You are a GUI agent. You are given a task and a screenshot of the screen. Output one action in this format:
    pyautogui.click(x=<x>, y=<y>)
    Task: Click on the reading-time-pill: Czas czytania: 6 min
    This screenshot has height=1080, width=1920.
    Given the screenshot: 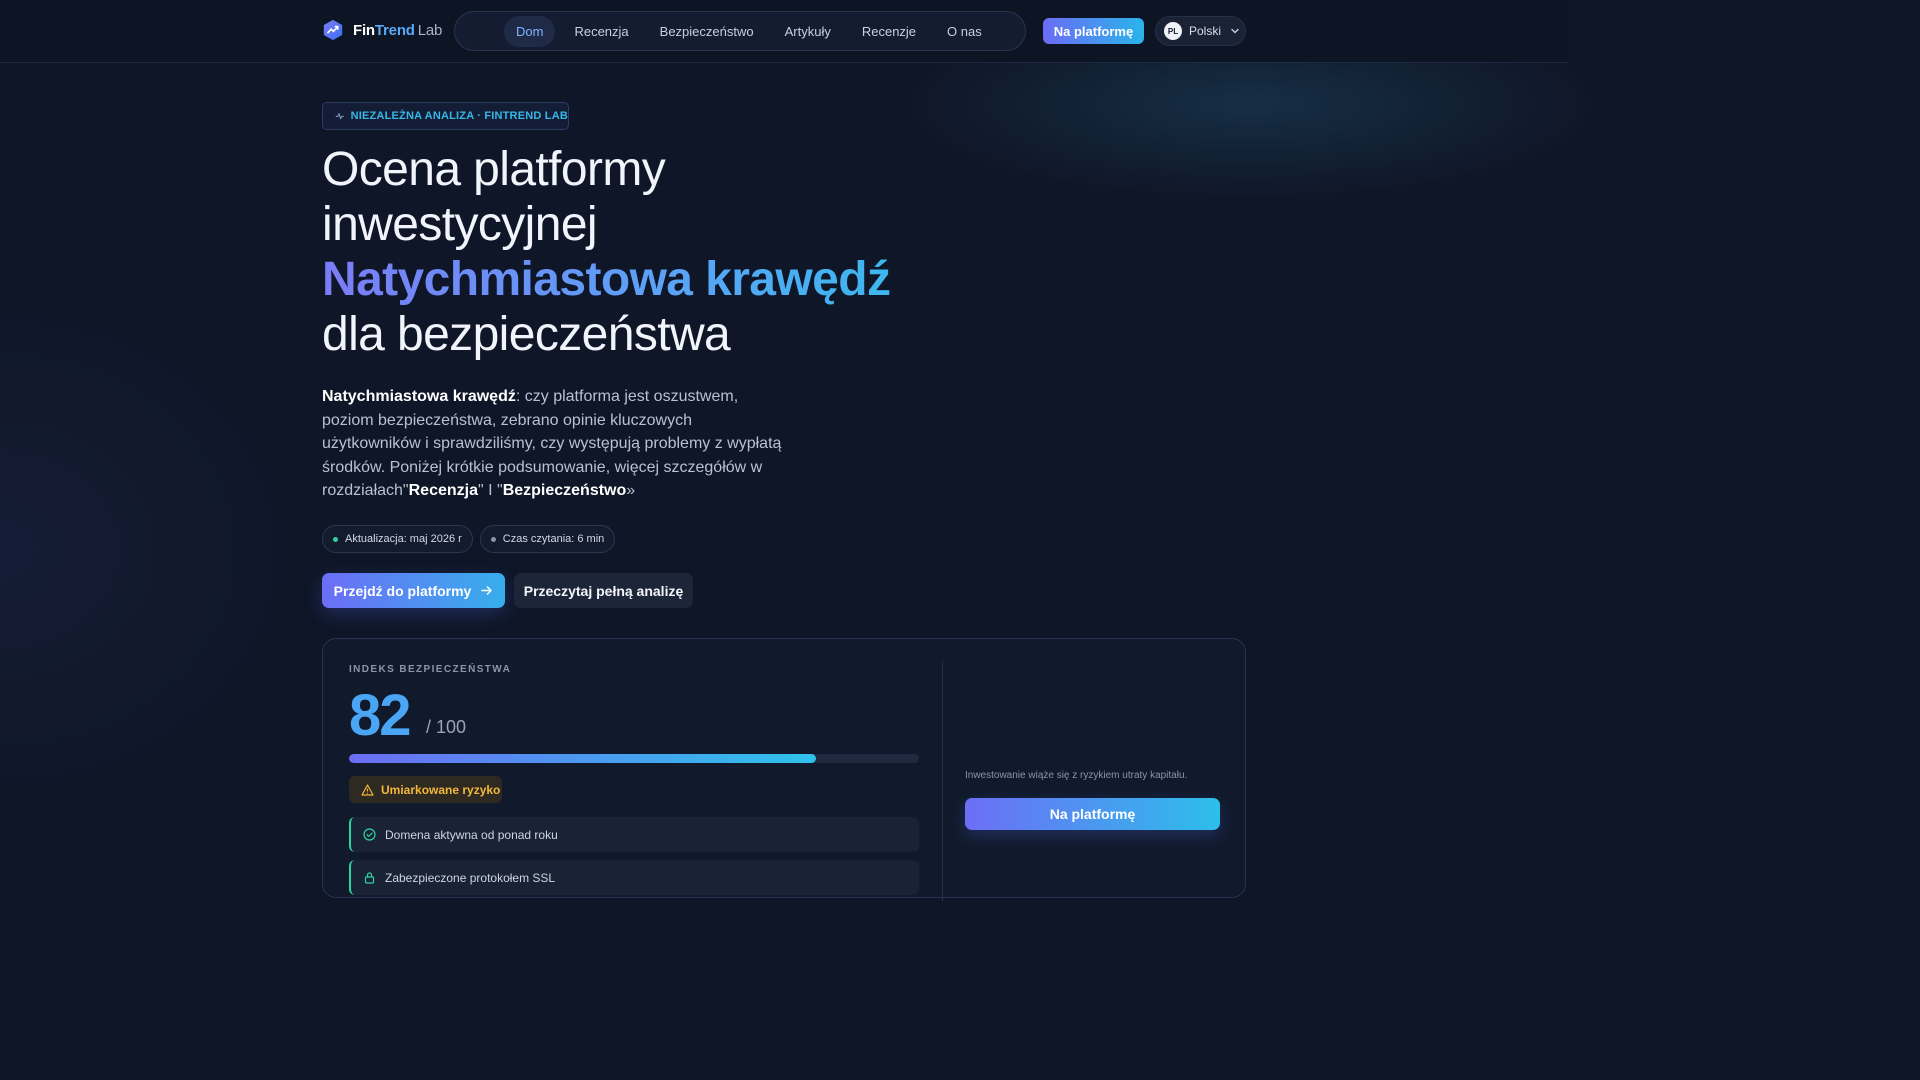 What is the action you would take?
    pyautogui.click(x=547, y=539)
    